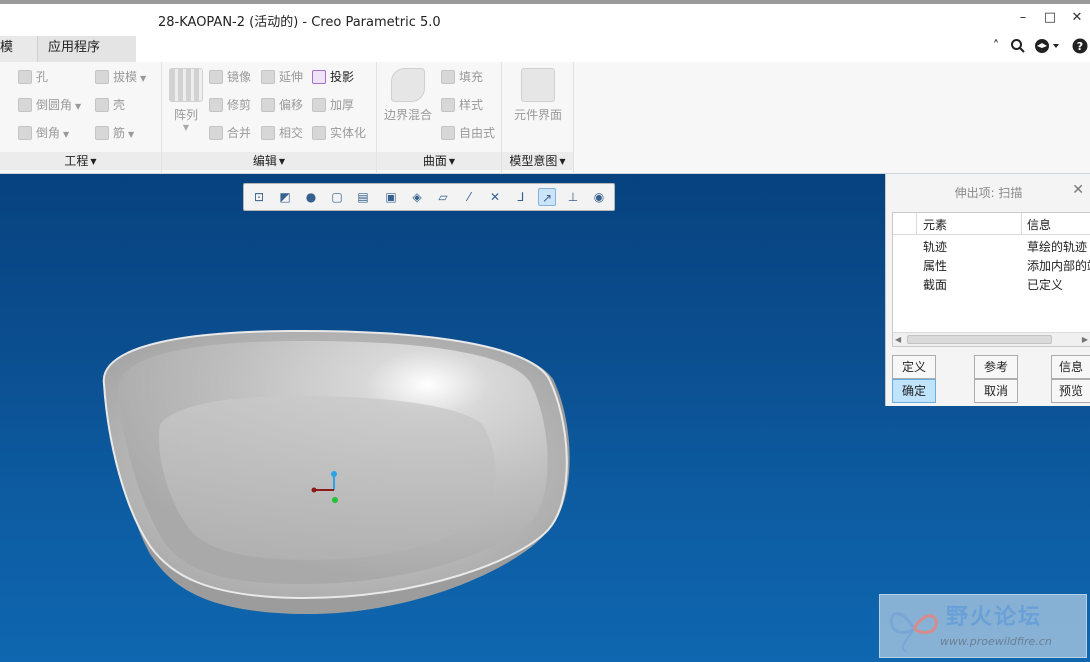 This screenshot has height=662, width=1090. I want to click on trim-command: 修剪, so click(230, 105).